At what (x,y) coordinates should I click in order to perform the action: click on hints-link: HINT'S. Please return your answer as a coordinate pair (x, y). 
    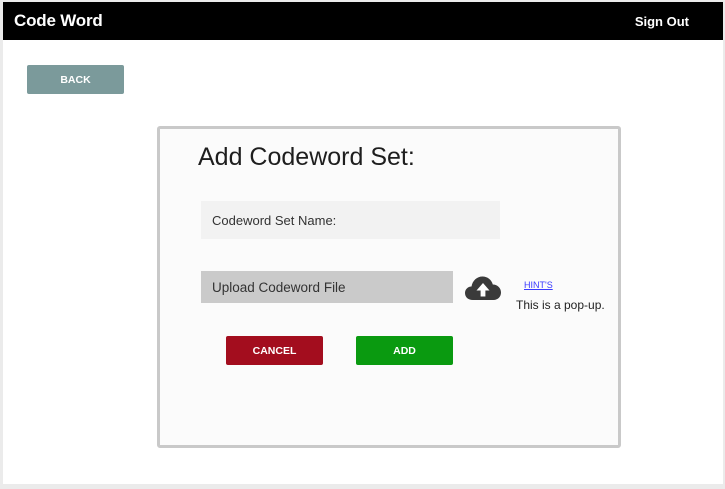
    Looking at the image, I should click on (538, 285).